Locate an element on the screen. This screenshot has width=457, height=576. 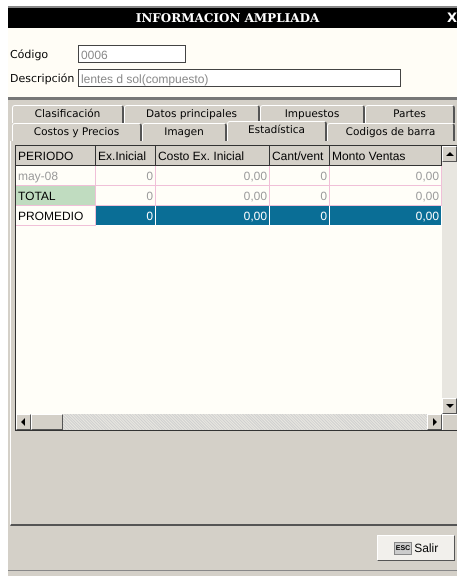
column-header: Monto Ventas is located at coordinates (386, 156).